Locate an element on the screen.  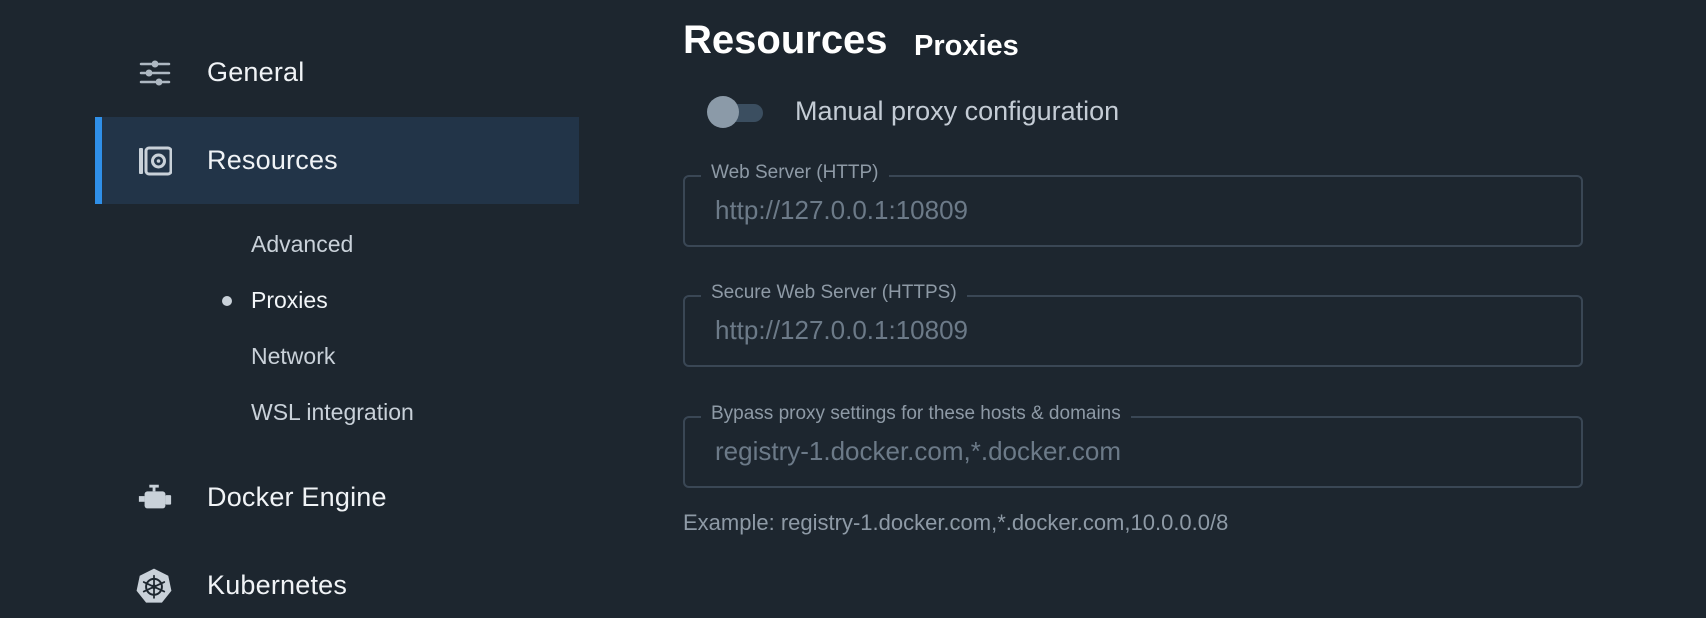
sidebar-item-docker-engine: Docker Engine is located at coordinates (337, 497).